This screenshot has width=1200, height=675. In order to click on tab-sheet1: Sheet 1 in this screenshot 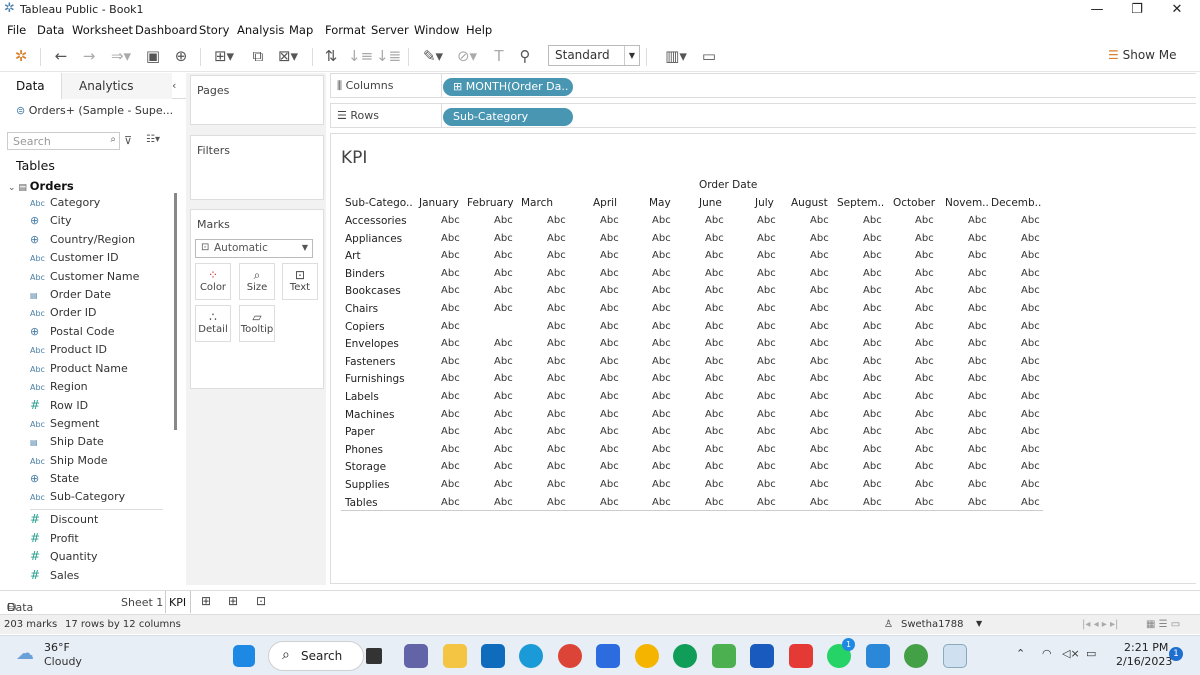, I will do `click(142, 602)`.